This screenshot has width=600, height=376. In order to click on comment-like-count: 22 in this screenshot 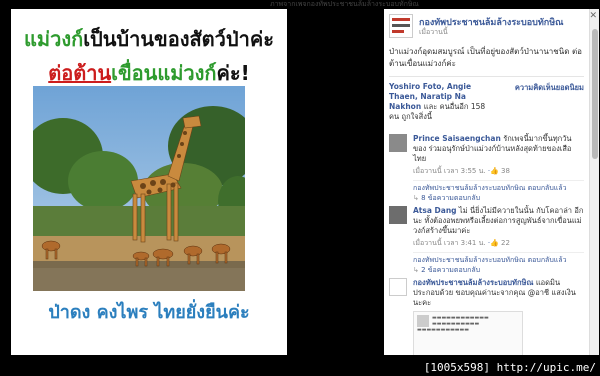, I will do `click(505, 243)`.